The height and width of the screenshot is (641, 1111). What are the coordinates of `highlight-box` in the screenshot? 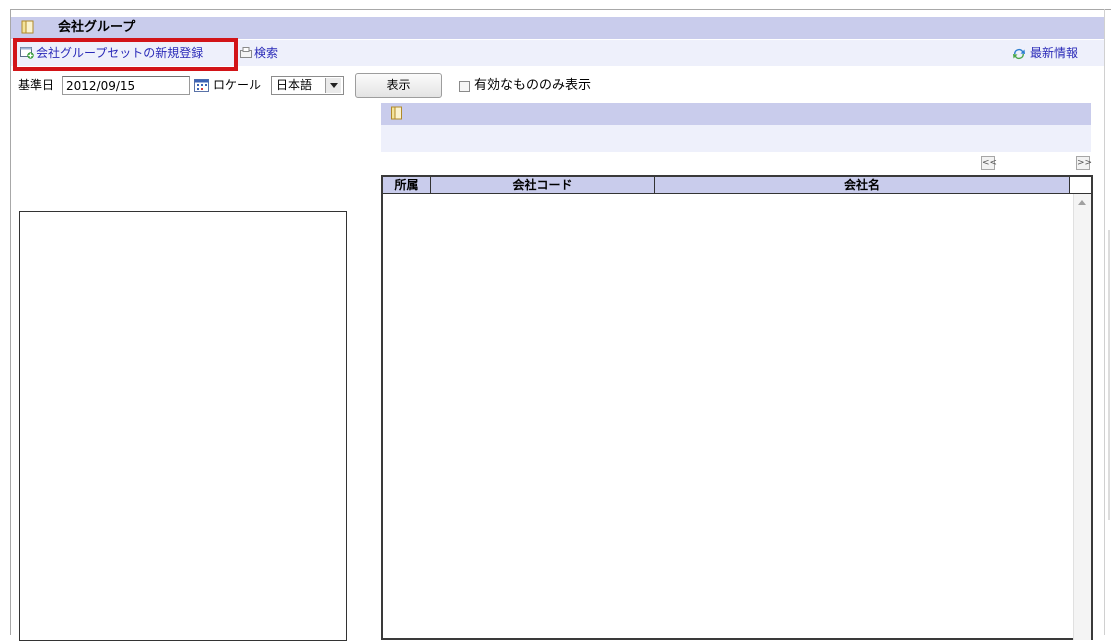 It's located at (125, 54).